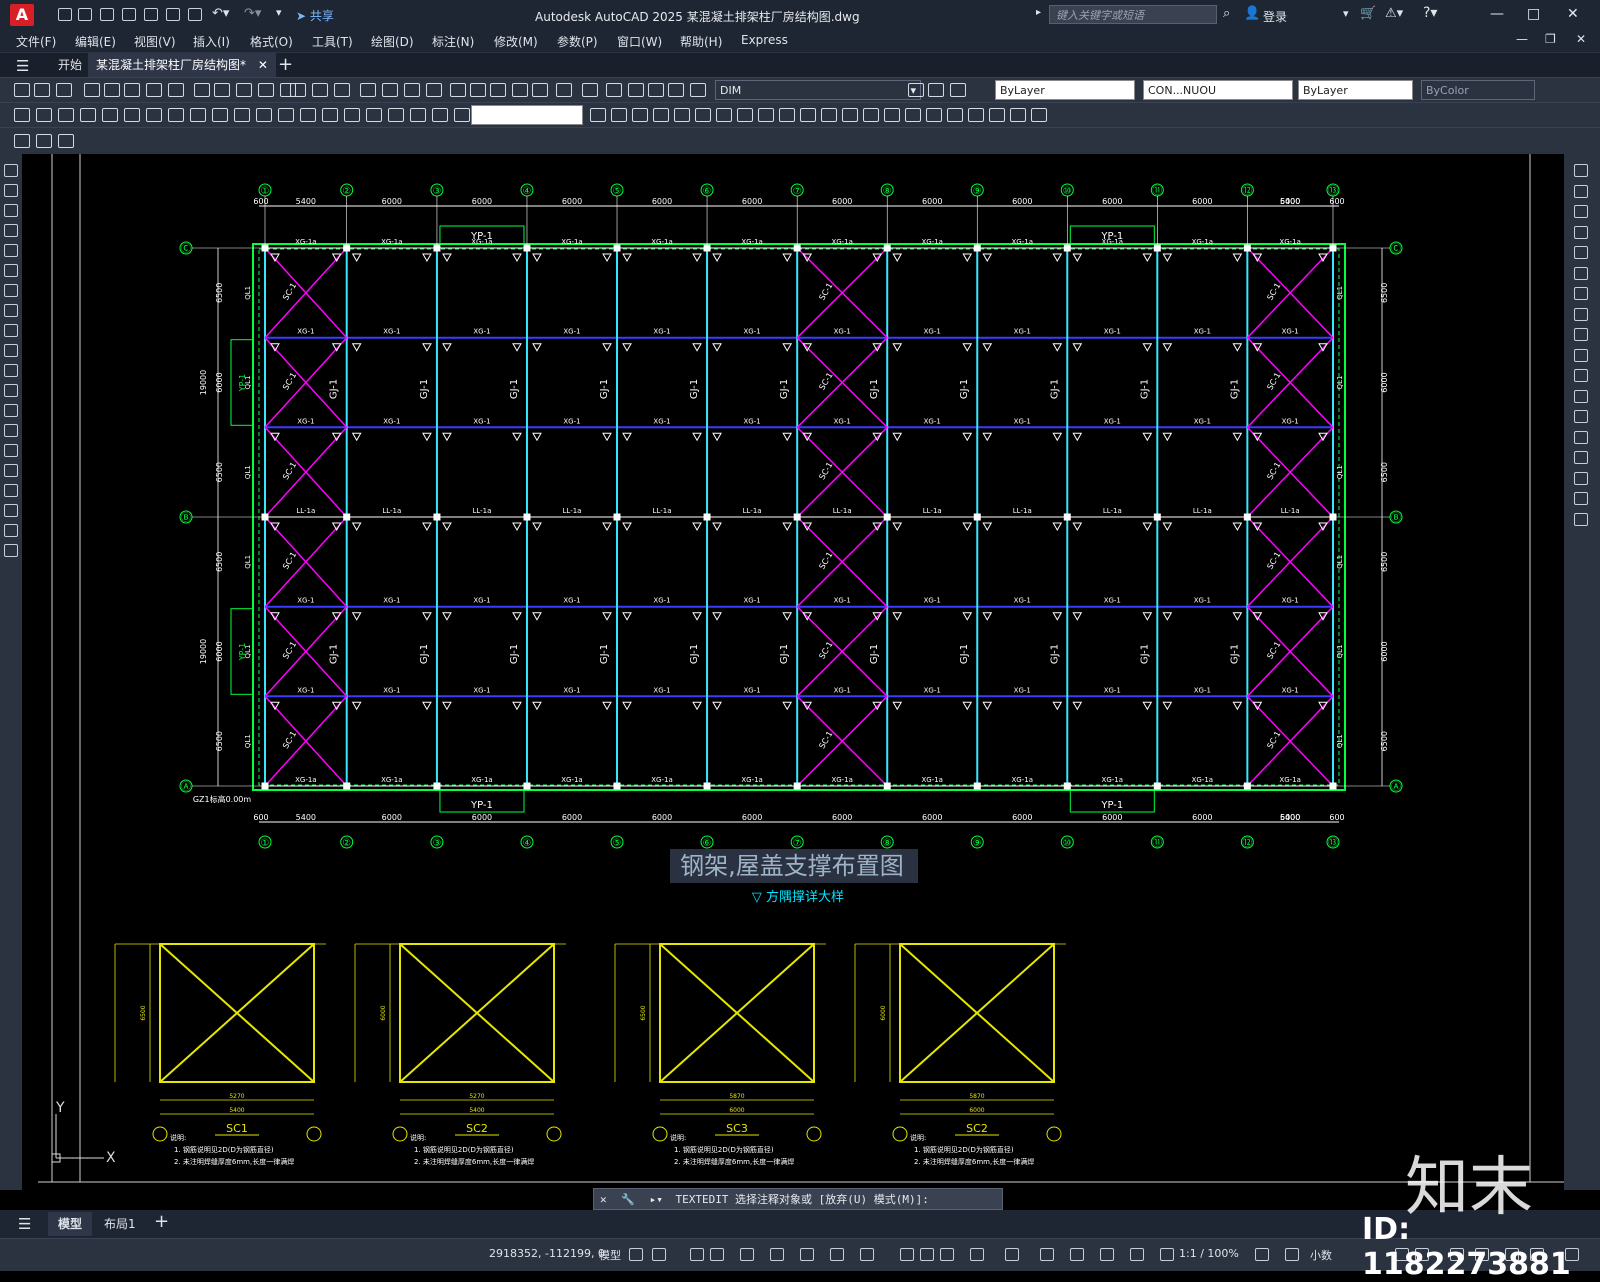 Image resolution: width=1600 pixels, height=1282 pixels. I want to click on linetype-dropdown: CON...NUOU, so click(1218, 90).